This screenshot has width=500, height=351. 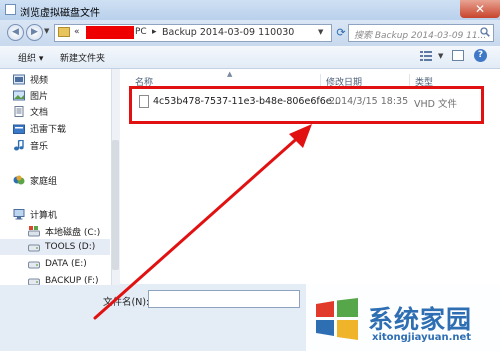 What do you see at coordinates (420, 319) in the screenshot?
I see `watermark-title: 系统家园` at bounding box center [420, 319].